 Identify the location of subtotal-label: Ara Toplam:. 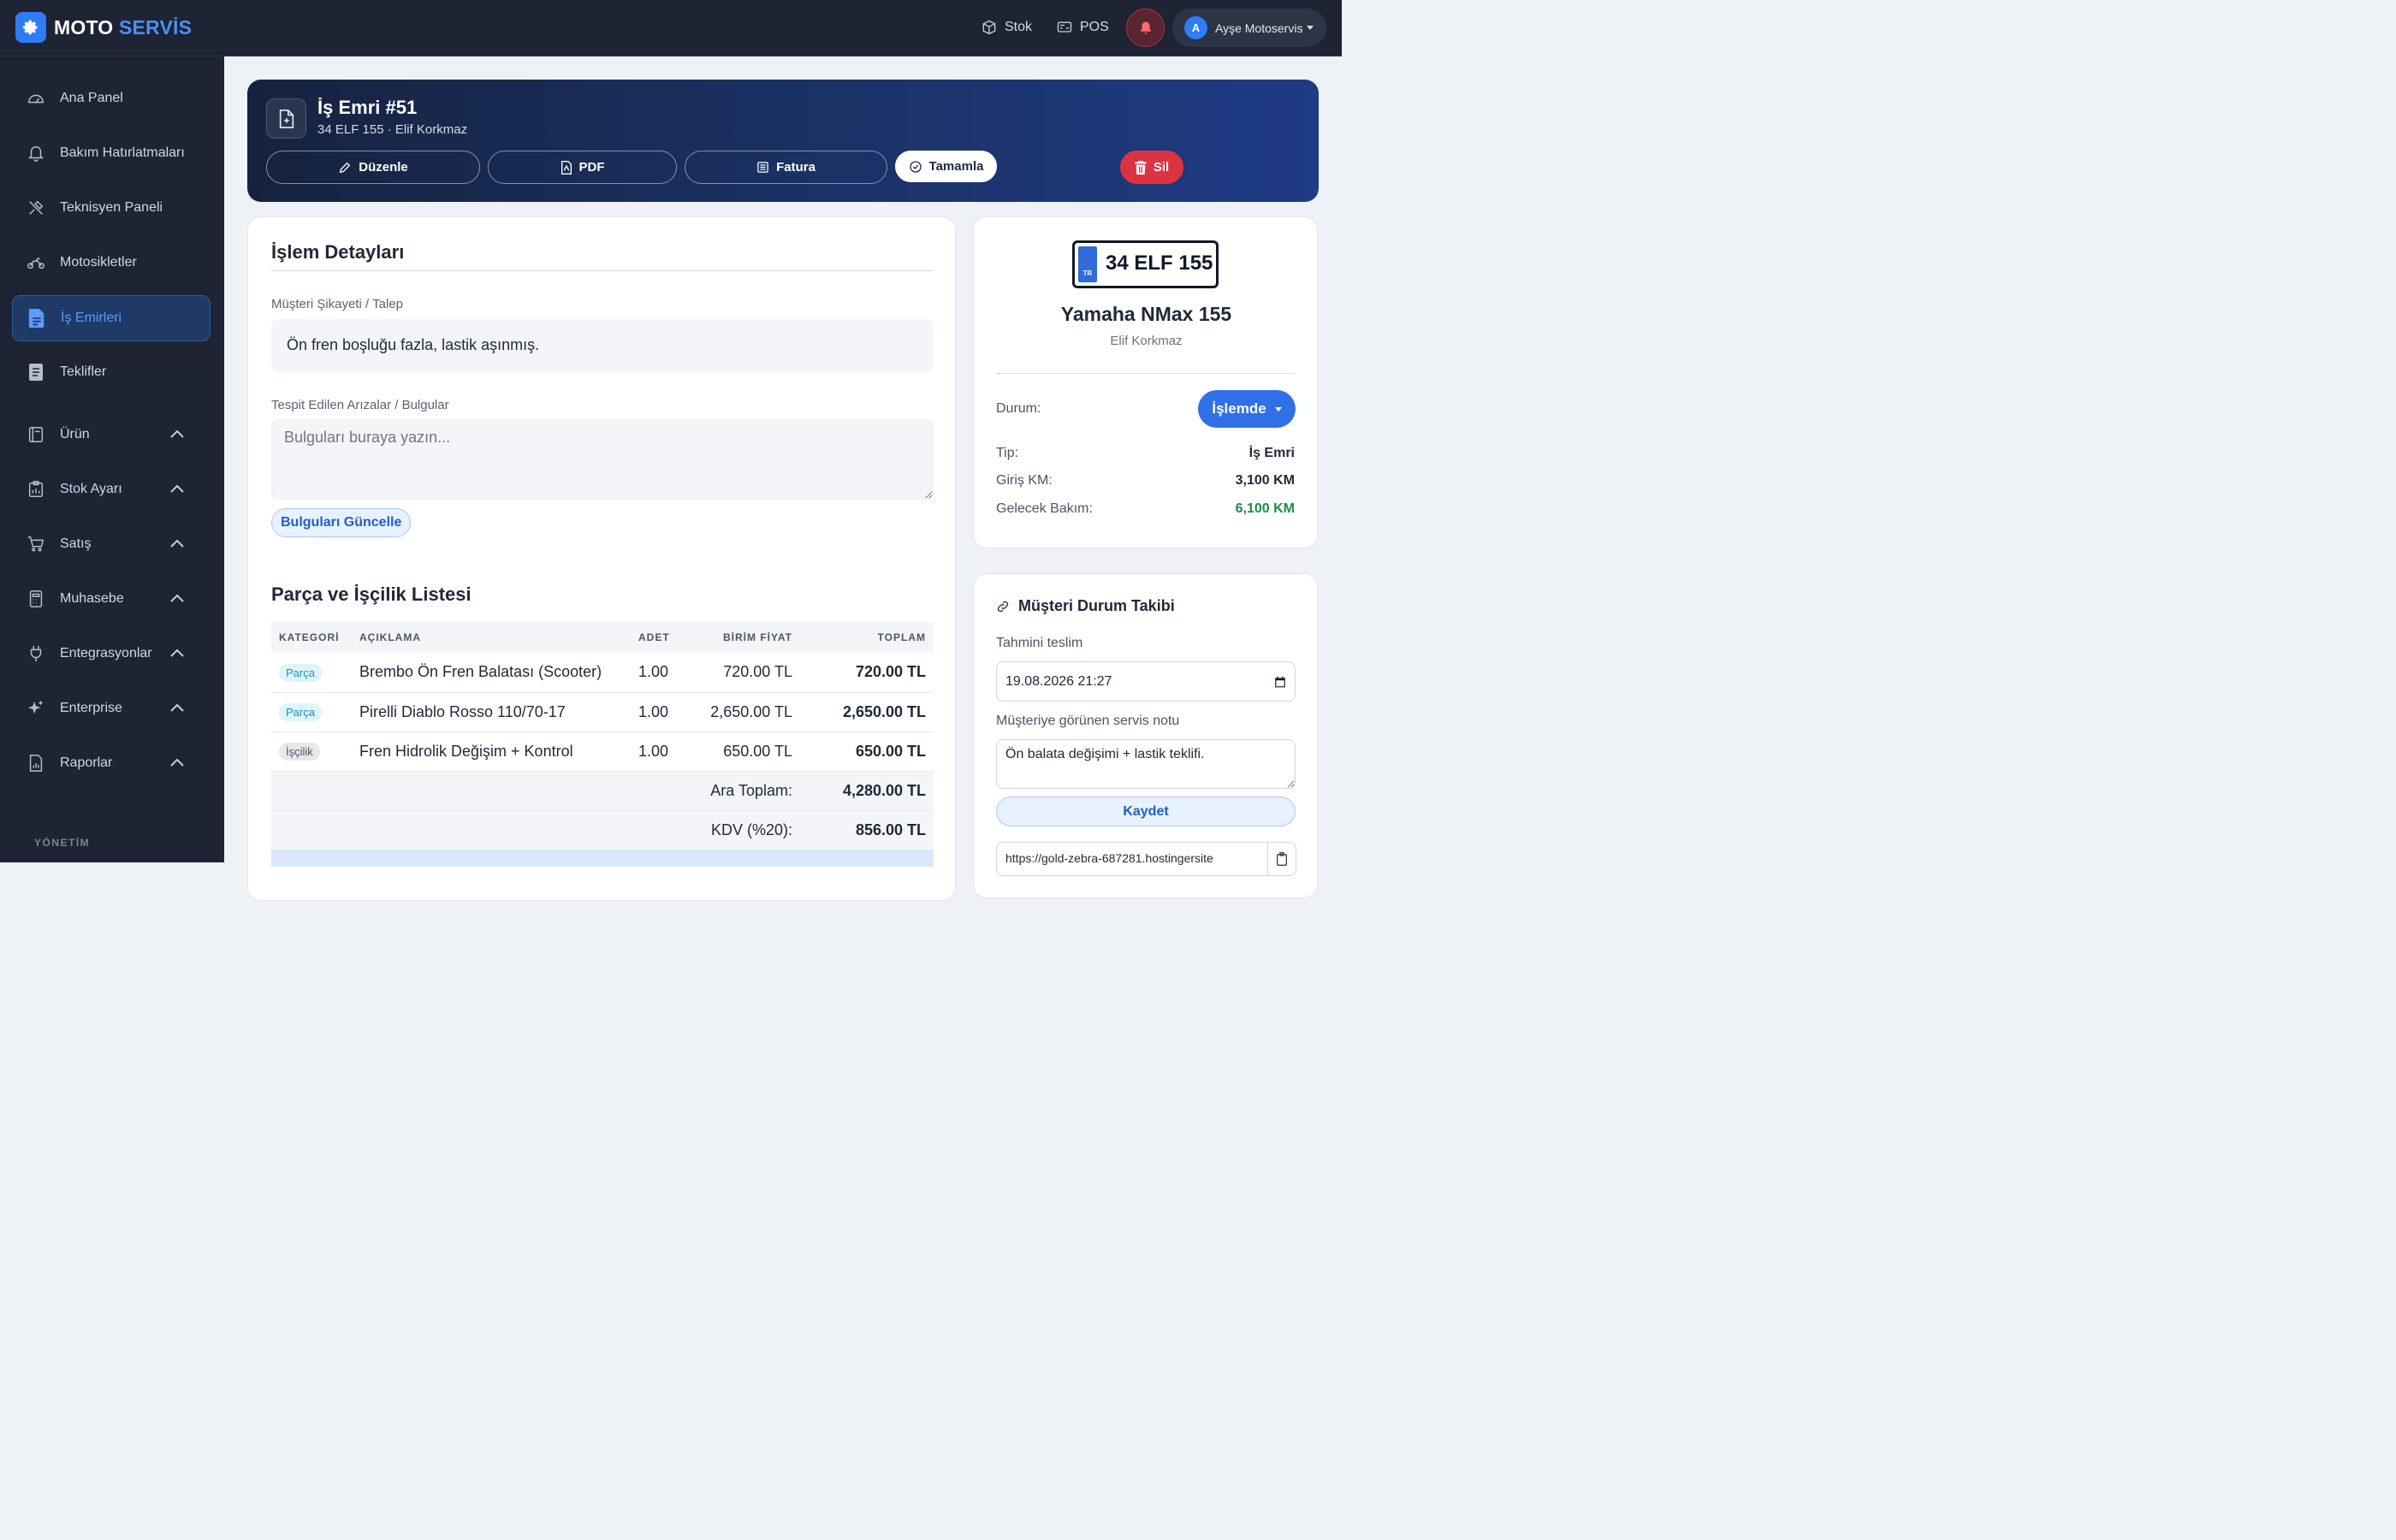
(535, 791).